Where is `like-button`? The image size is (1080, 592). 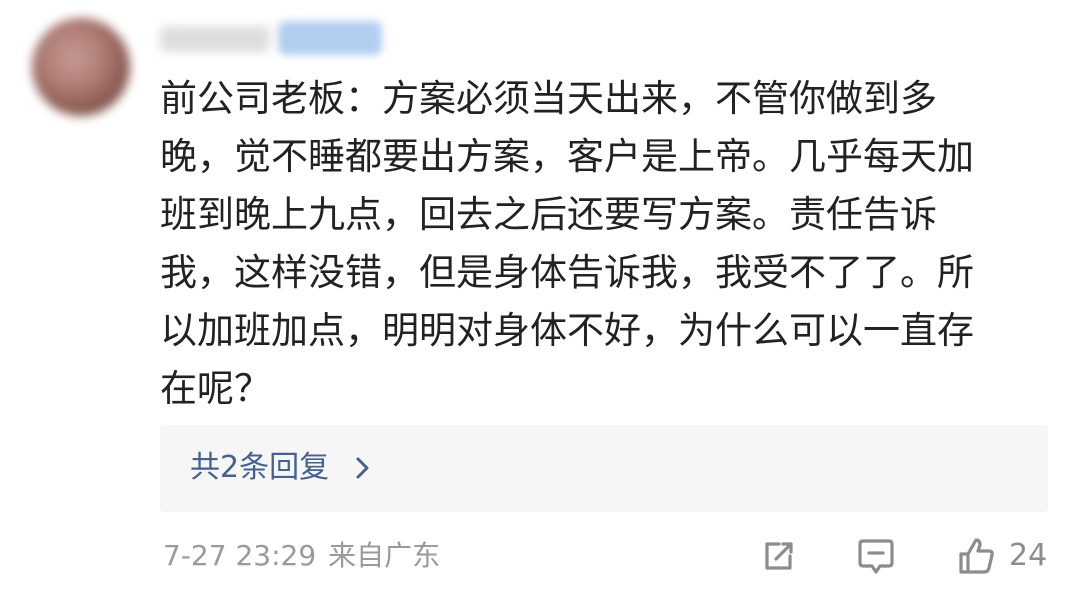 like-button is located at coordinates (976, 556).